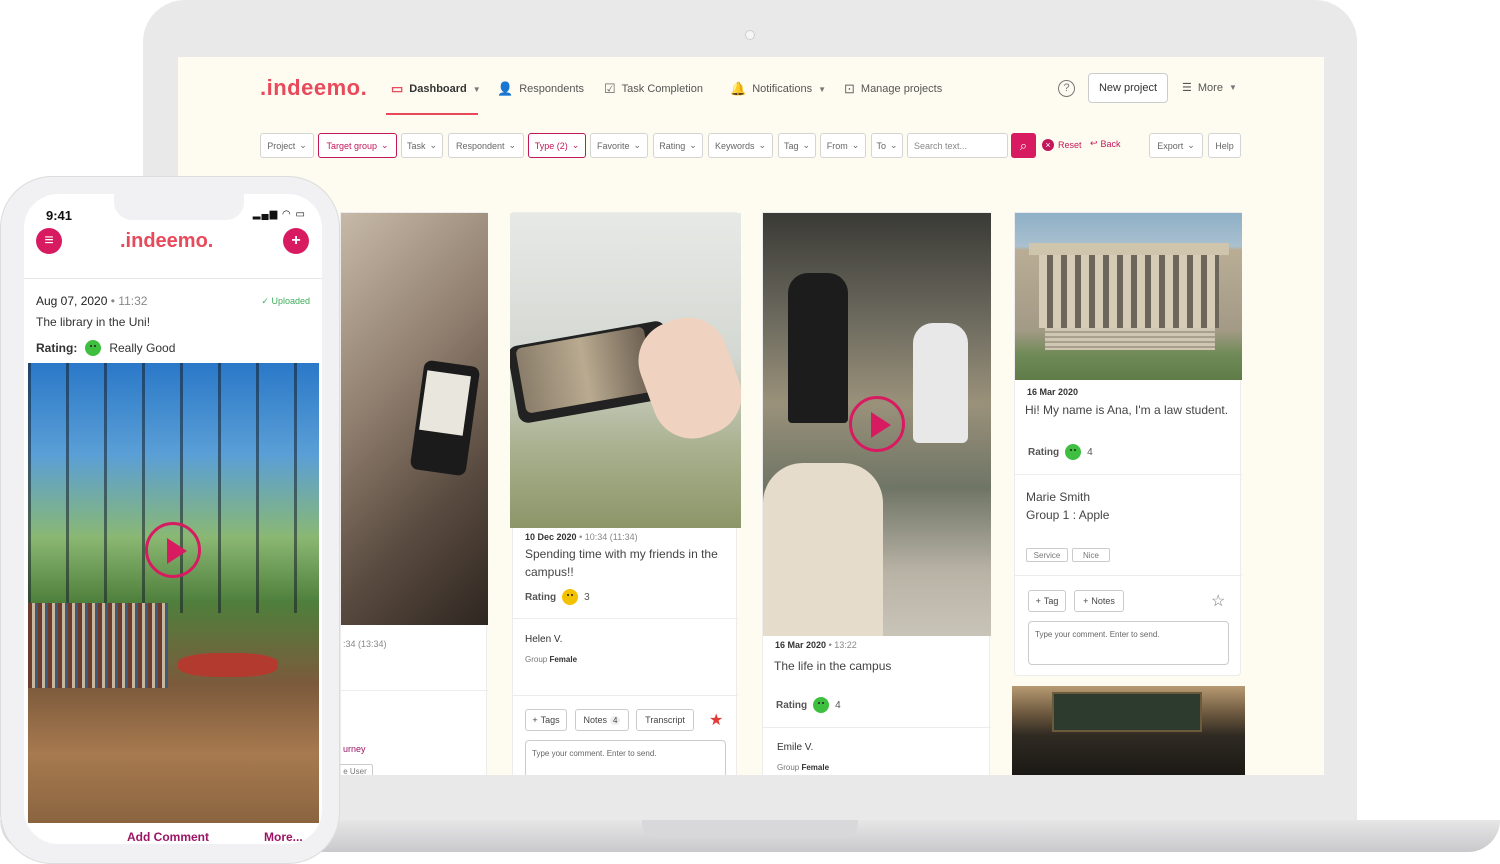 The height and width of the screenshot is (864, 1500). What do you see at coordinates (823, 549) in the screenshot?
I see `person-jacket-image` at bounding box center [823, 549].